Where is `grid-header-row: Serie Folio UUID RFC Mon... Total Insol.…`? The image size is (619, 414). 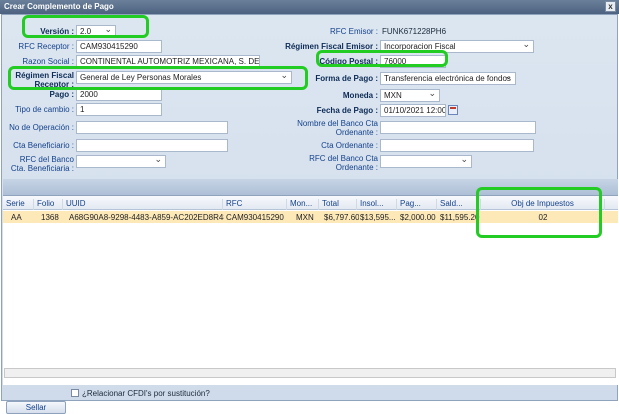 grid-header-row: Serie Folio UUID RFC Mon... Total Insol.… is located at coordinates (310, 203).